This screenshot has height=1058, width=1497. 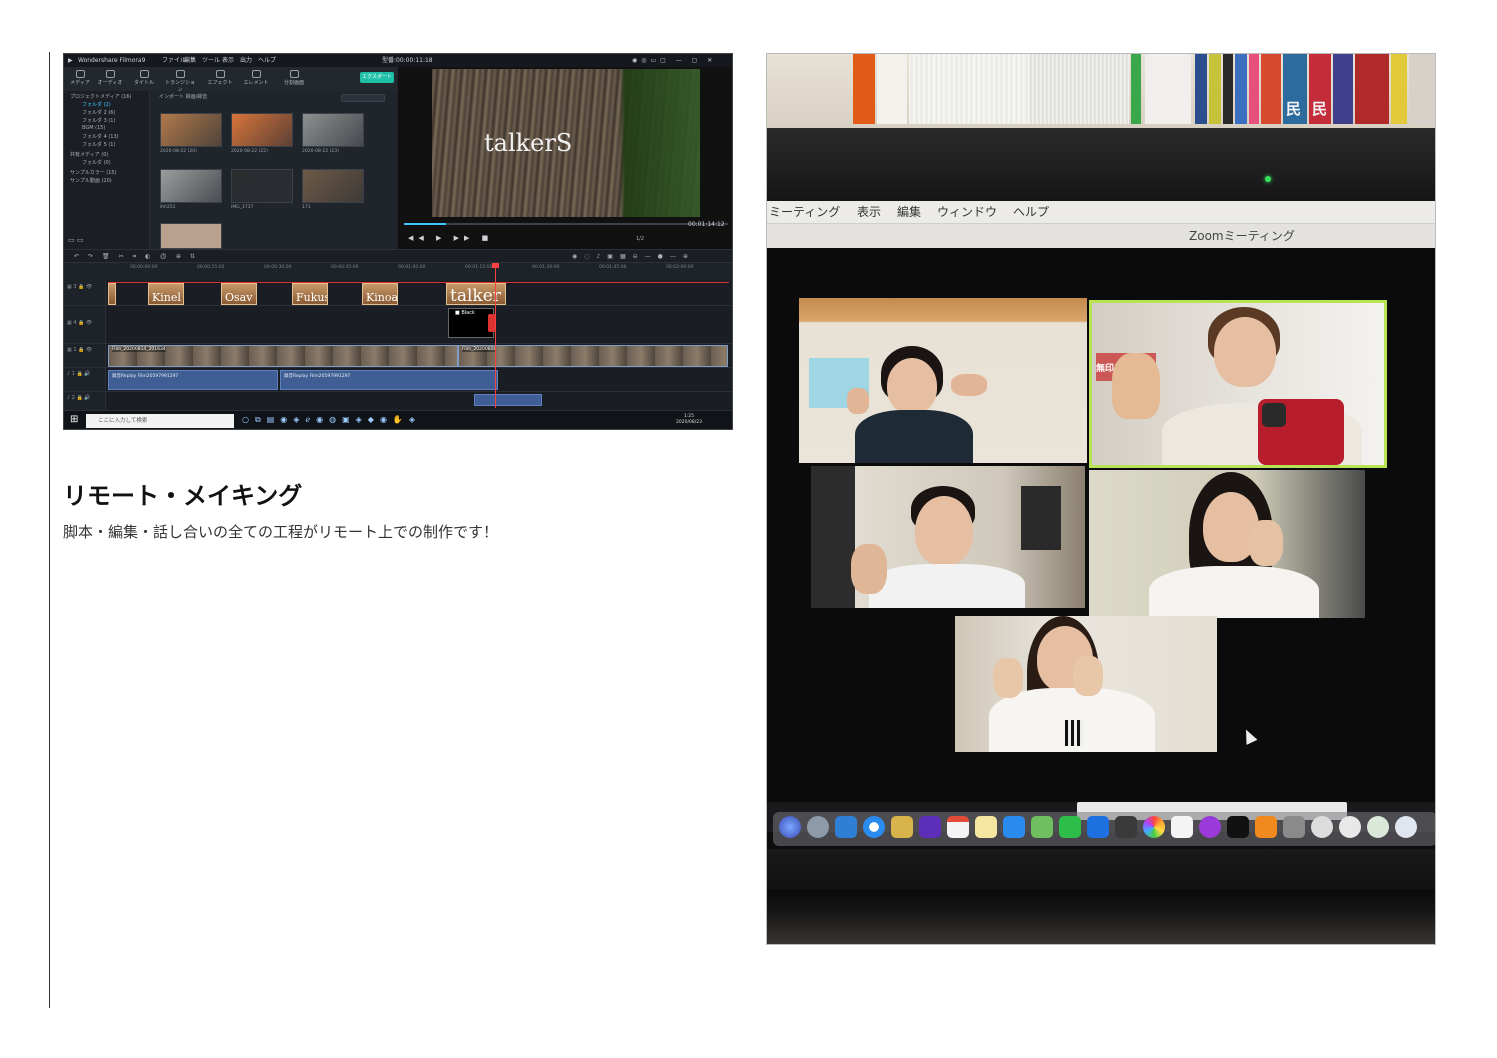 What do you see at coordinates (246, 60) in the screenshot?
I see `menu-export: 出力` at bounding box center [246, 60].